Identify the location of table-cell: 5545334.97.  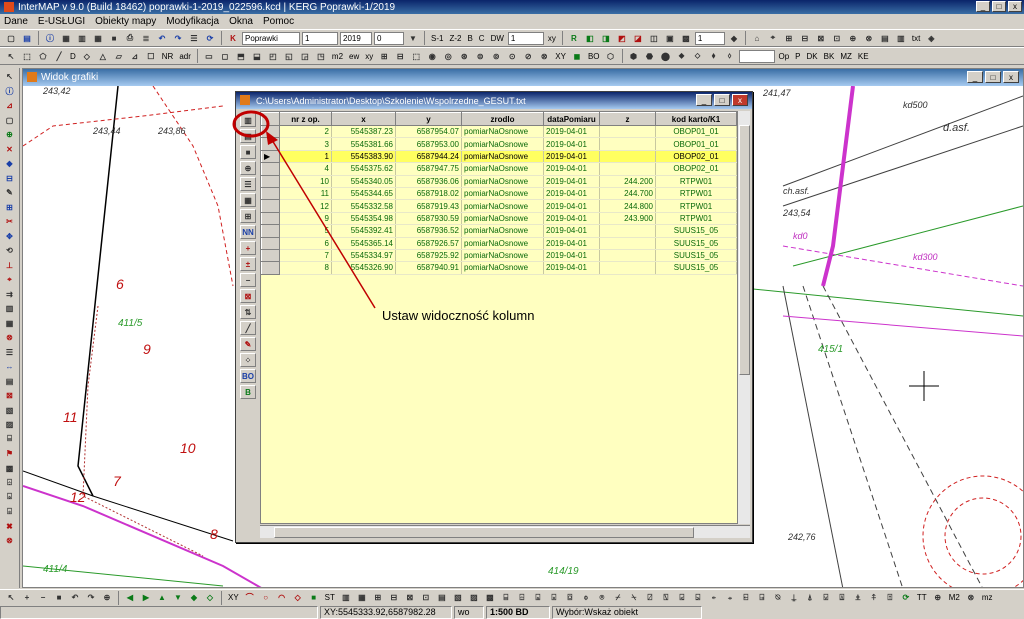
(363, 256).